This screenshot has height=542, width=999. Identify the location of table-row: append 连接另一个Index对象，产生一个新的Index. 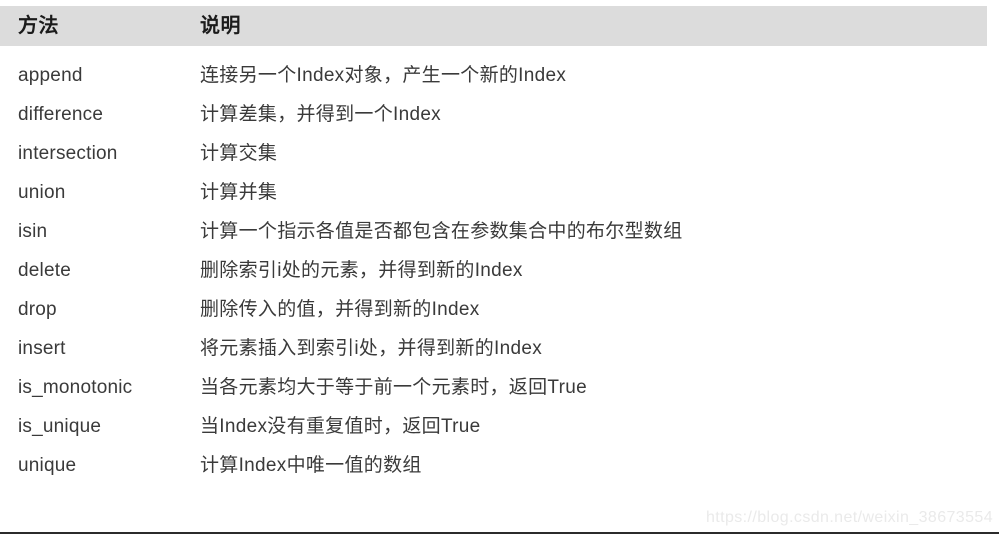
(499, 75).